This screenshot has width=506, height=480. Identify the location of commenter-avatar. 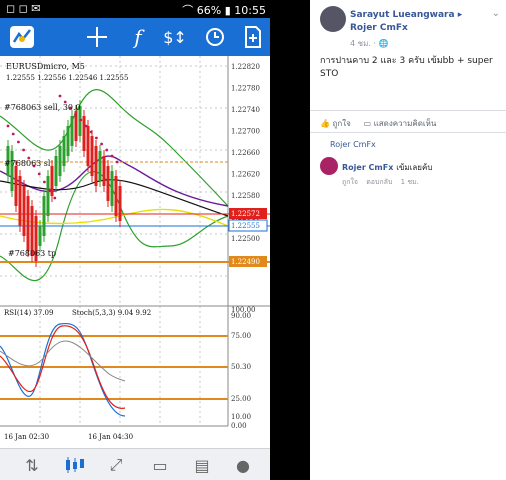
(329, 166).